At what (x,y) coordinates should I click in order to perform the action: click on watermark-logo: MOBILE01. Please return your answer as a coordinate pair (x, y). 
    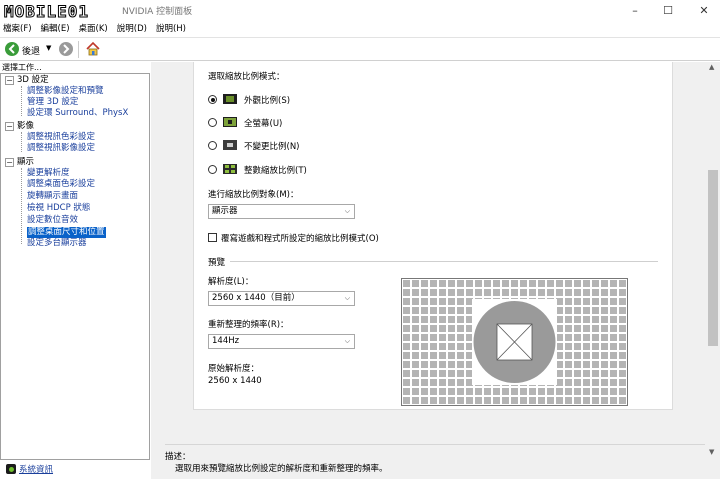
    Looking at the image, I should click on (46, 11).